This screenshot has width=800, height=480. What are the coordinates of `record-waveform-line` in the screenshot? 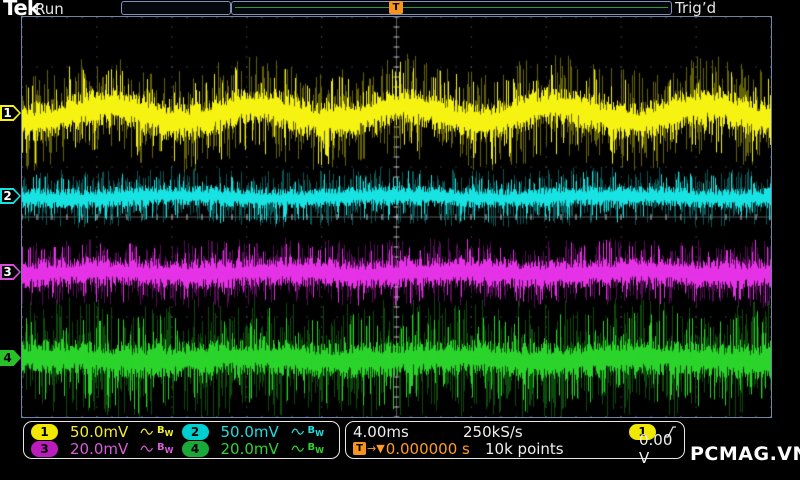 It's located at (451, 7).